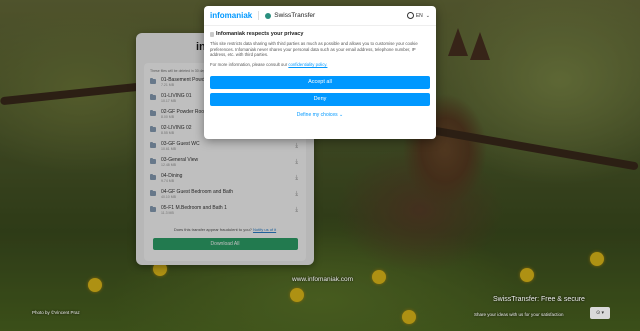 Image resolution: width=640 pixels, height=331 pixels. Describe the element at coordinates (320, 34) in the screenshot. I see `consent-title-row: Infomaniak respects your privacy` at that location.